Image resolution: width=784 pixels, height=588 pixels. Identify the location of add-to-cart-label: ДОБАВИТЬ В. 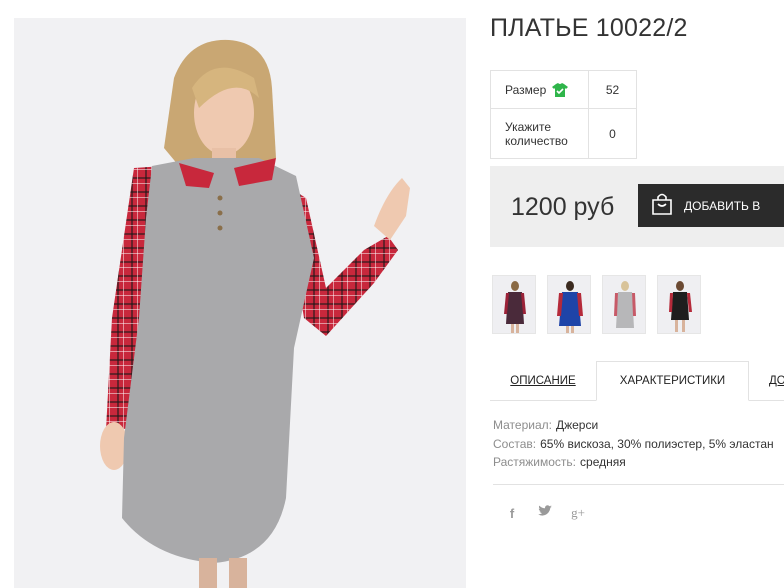
(722, 205).